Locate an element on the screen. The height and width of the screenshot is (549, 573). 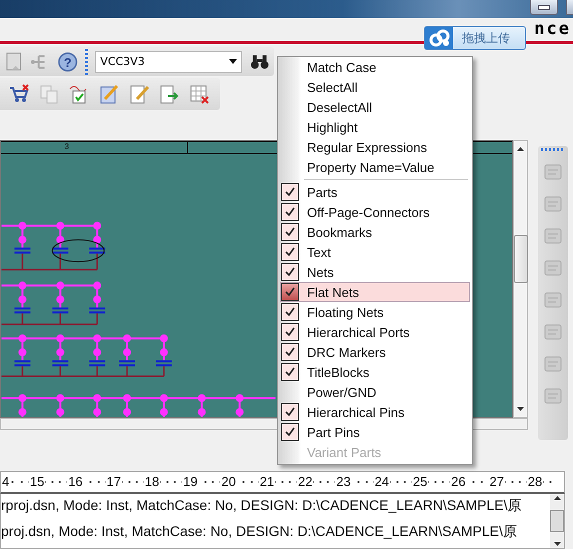
log-line: rproj.dsn, Mode: Inst, MatchCase: No, DESIGN: D:\CADENCE_LEARN\SAMPLE\原 is located at coordinates (262, 506).